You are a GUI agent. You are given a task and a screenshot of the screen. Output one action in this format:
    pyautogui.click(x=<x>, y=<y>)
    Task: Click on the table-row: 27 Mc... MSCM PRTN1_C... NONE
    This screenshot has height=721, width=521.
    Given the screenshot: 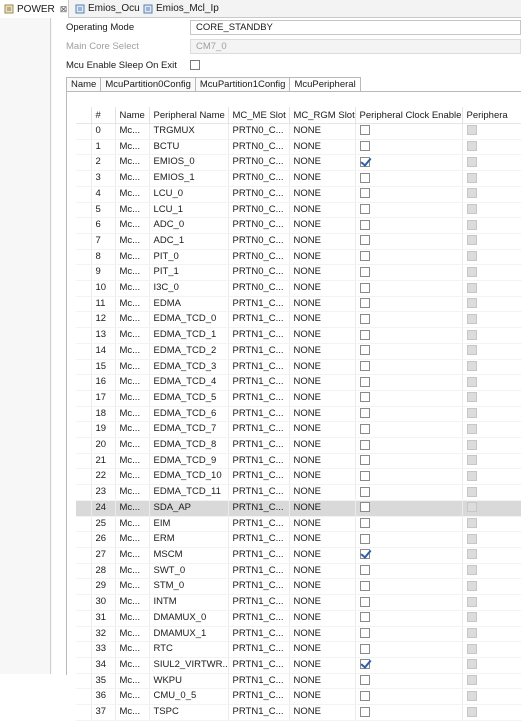 What is the action you would take?
    pyautogui.click(x=298, y=555)
    